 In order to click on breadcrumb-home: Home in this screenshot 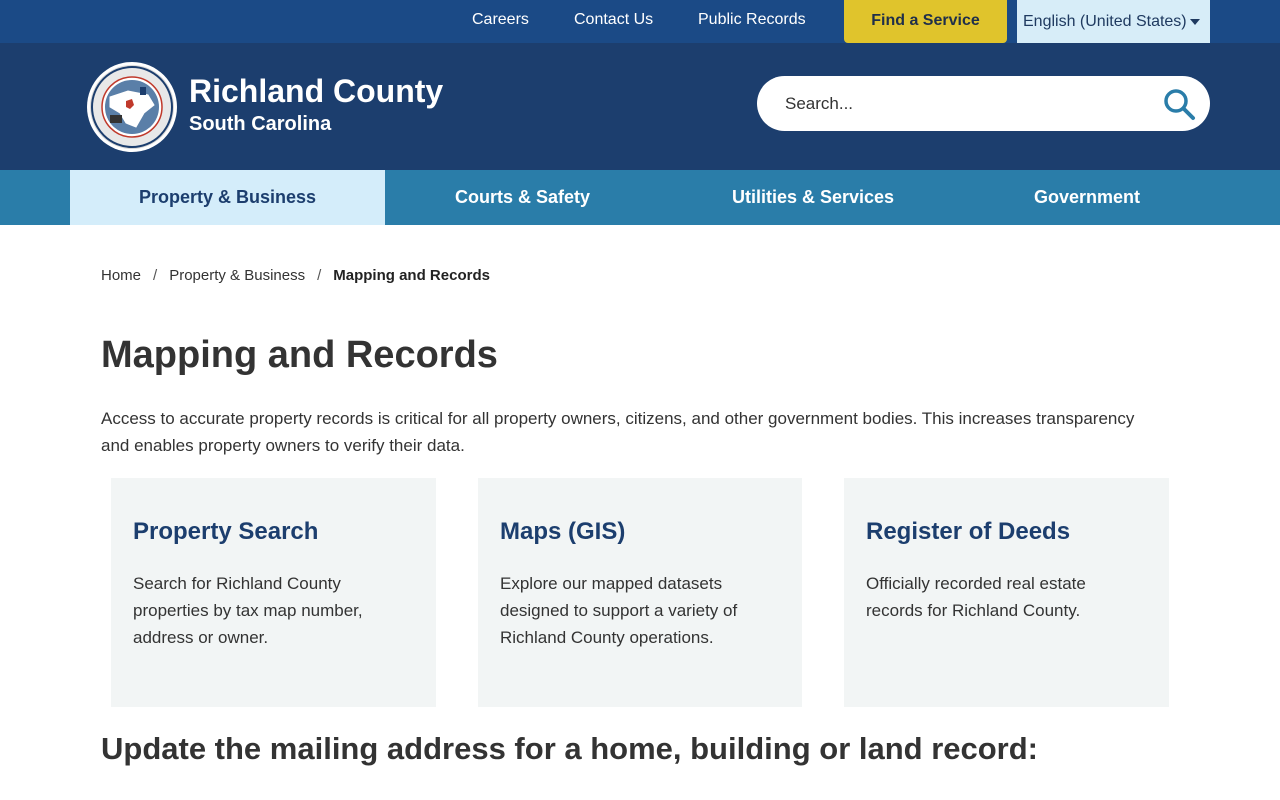, I will do `click(121, 275)`.